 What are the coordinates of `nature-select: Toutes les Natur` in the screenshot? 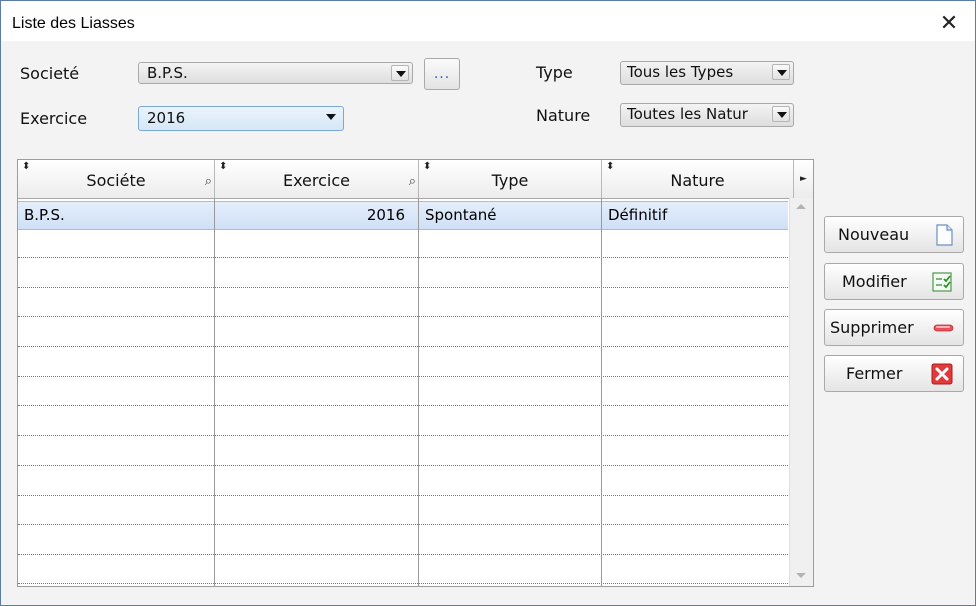 It's located at (707, 115).